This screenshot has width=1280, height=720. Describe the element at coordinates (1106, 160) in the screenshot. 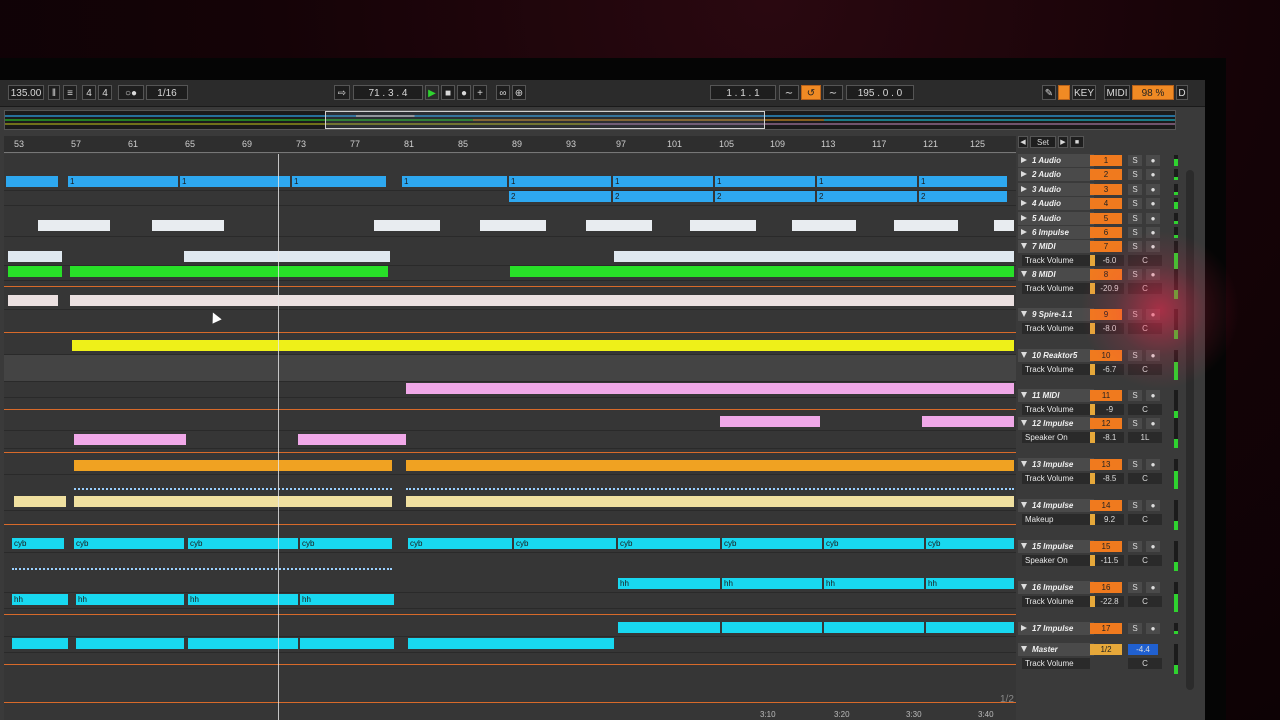

I see `track-activator: 1` at that location.